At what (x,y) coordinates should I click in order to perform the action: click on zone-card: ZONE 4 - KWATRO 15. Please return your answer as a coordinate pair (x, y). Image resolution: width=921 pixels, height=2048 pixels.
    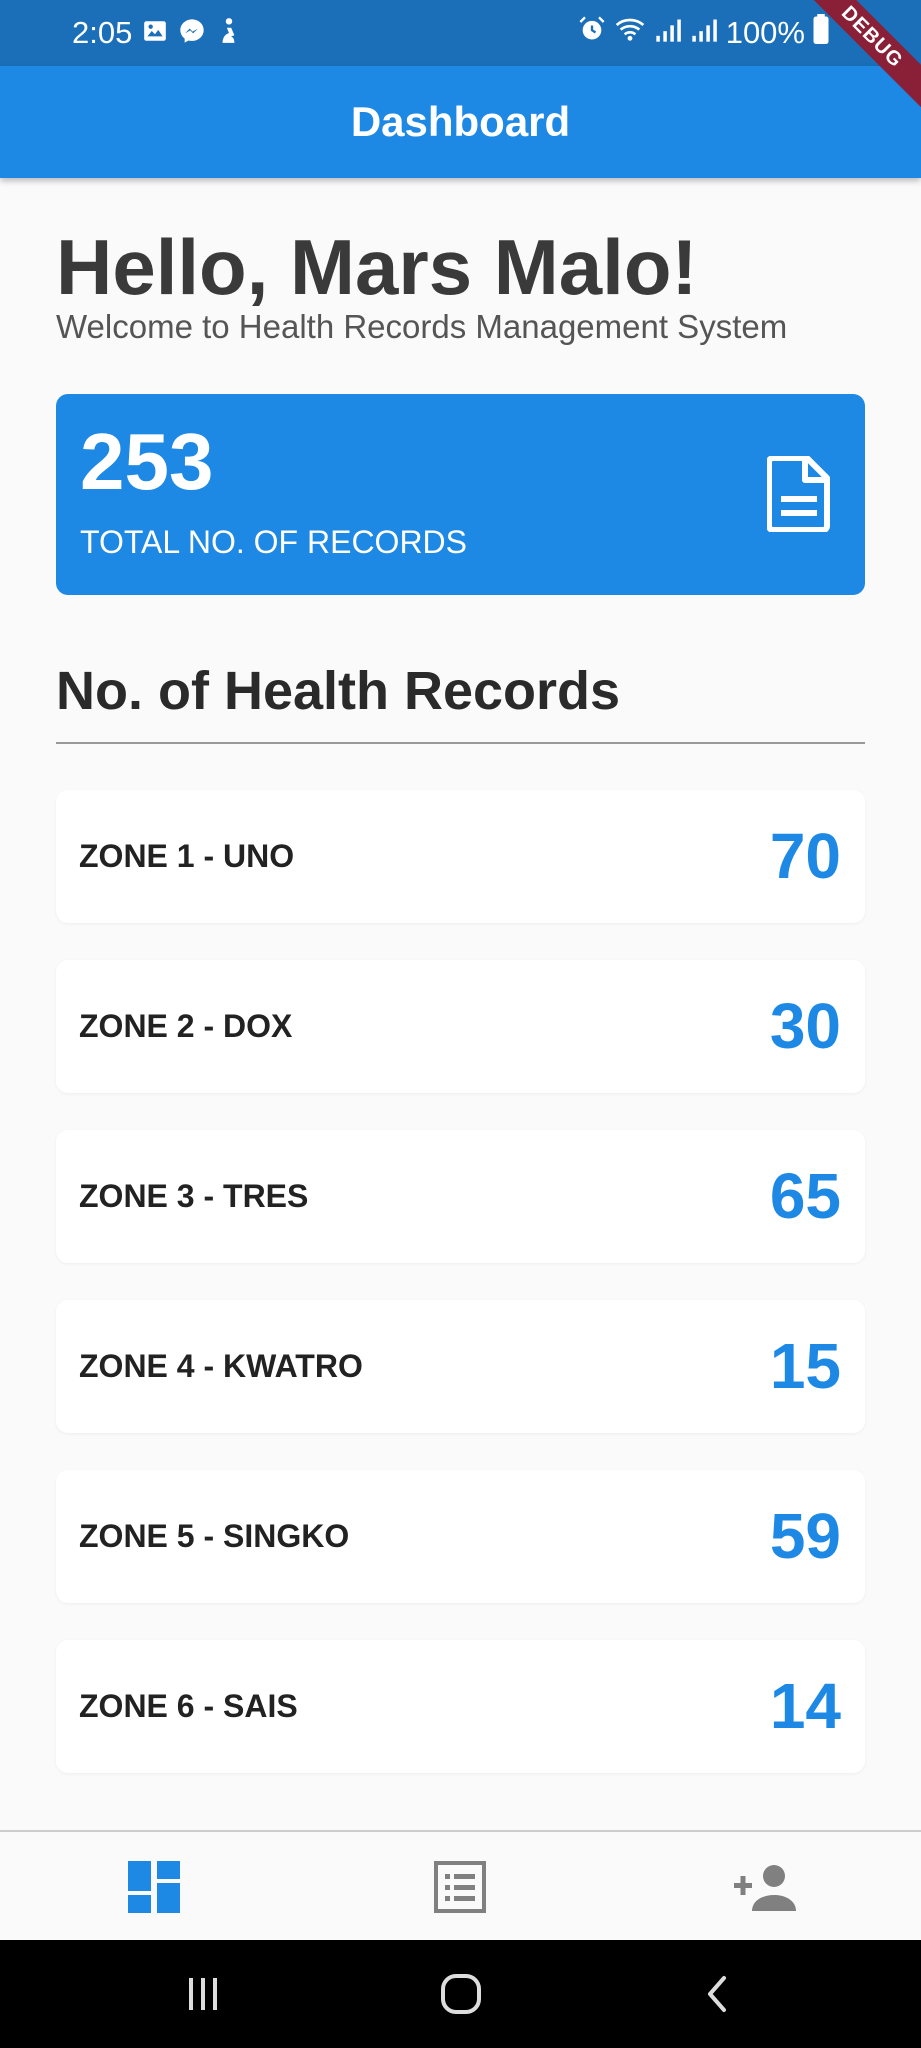
    Looking at the image, I should click on (460, 1366).